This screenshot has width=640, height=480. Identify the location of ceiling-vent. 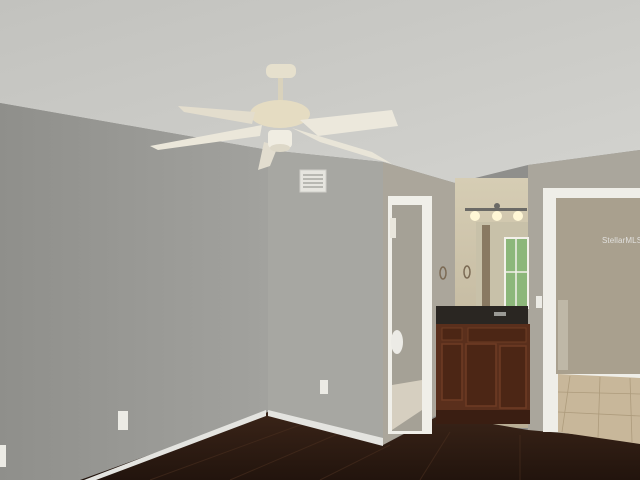
(313, 181).